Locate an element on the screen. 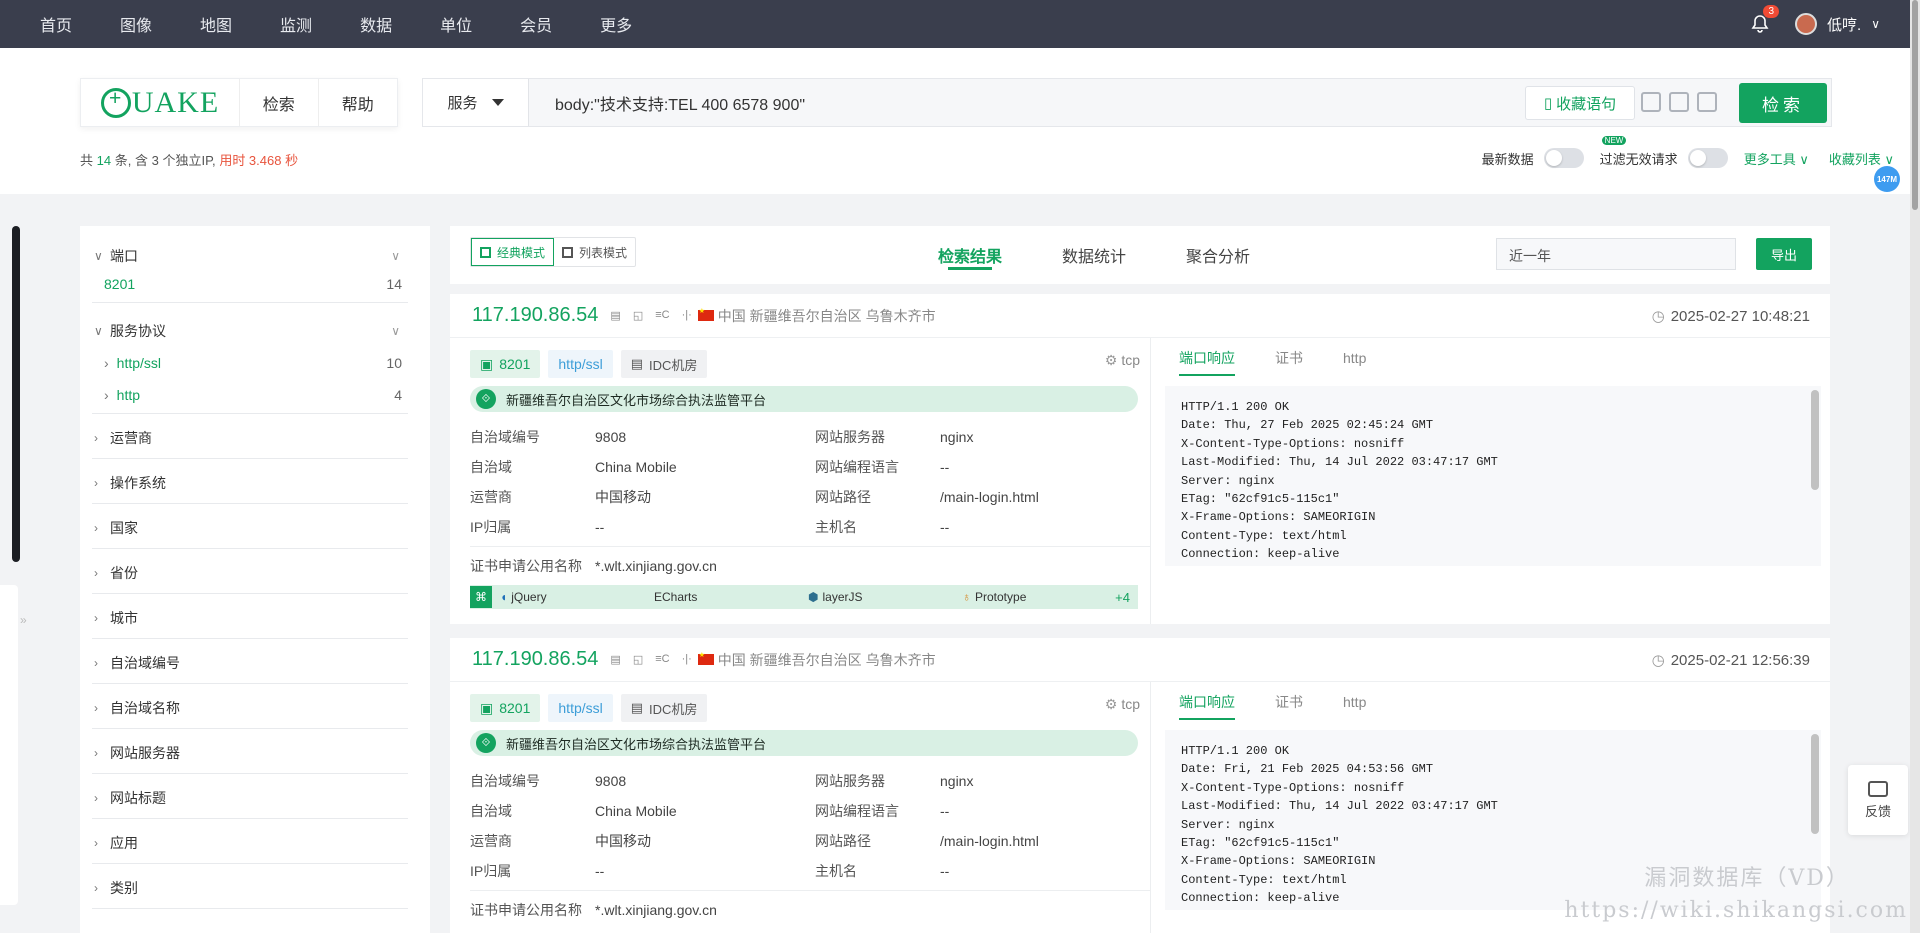 The height and width of the screenshot is (933, 1920). facet-port-header: ∨ 端口 ∨ is located at coordinates (250, 256).